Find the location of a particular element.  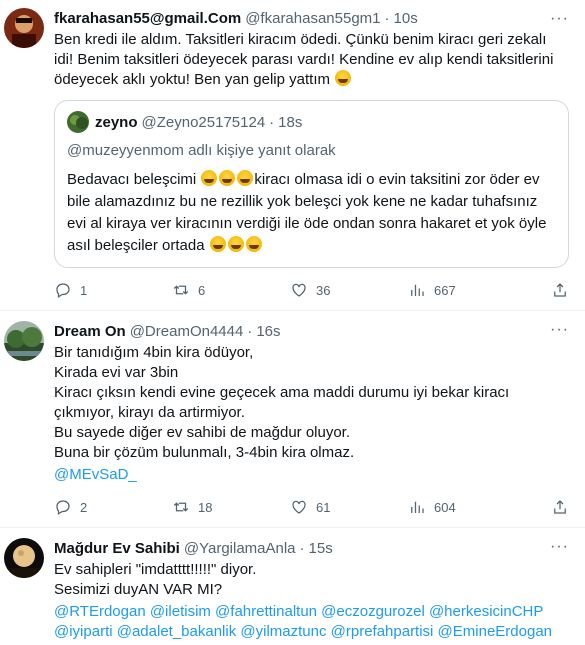

tweet-header: Mağdur Ev Sahibi @YargilamaAnla · 15s is located at coordinates (311, 548).